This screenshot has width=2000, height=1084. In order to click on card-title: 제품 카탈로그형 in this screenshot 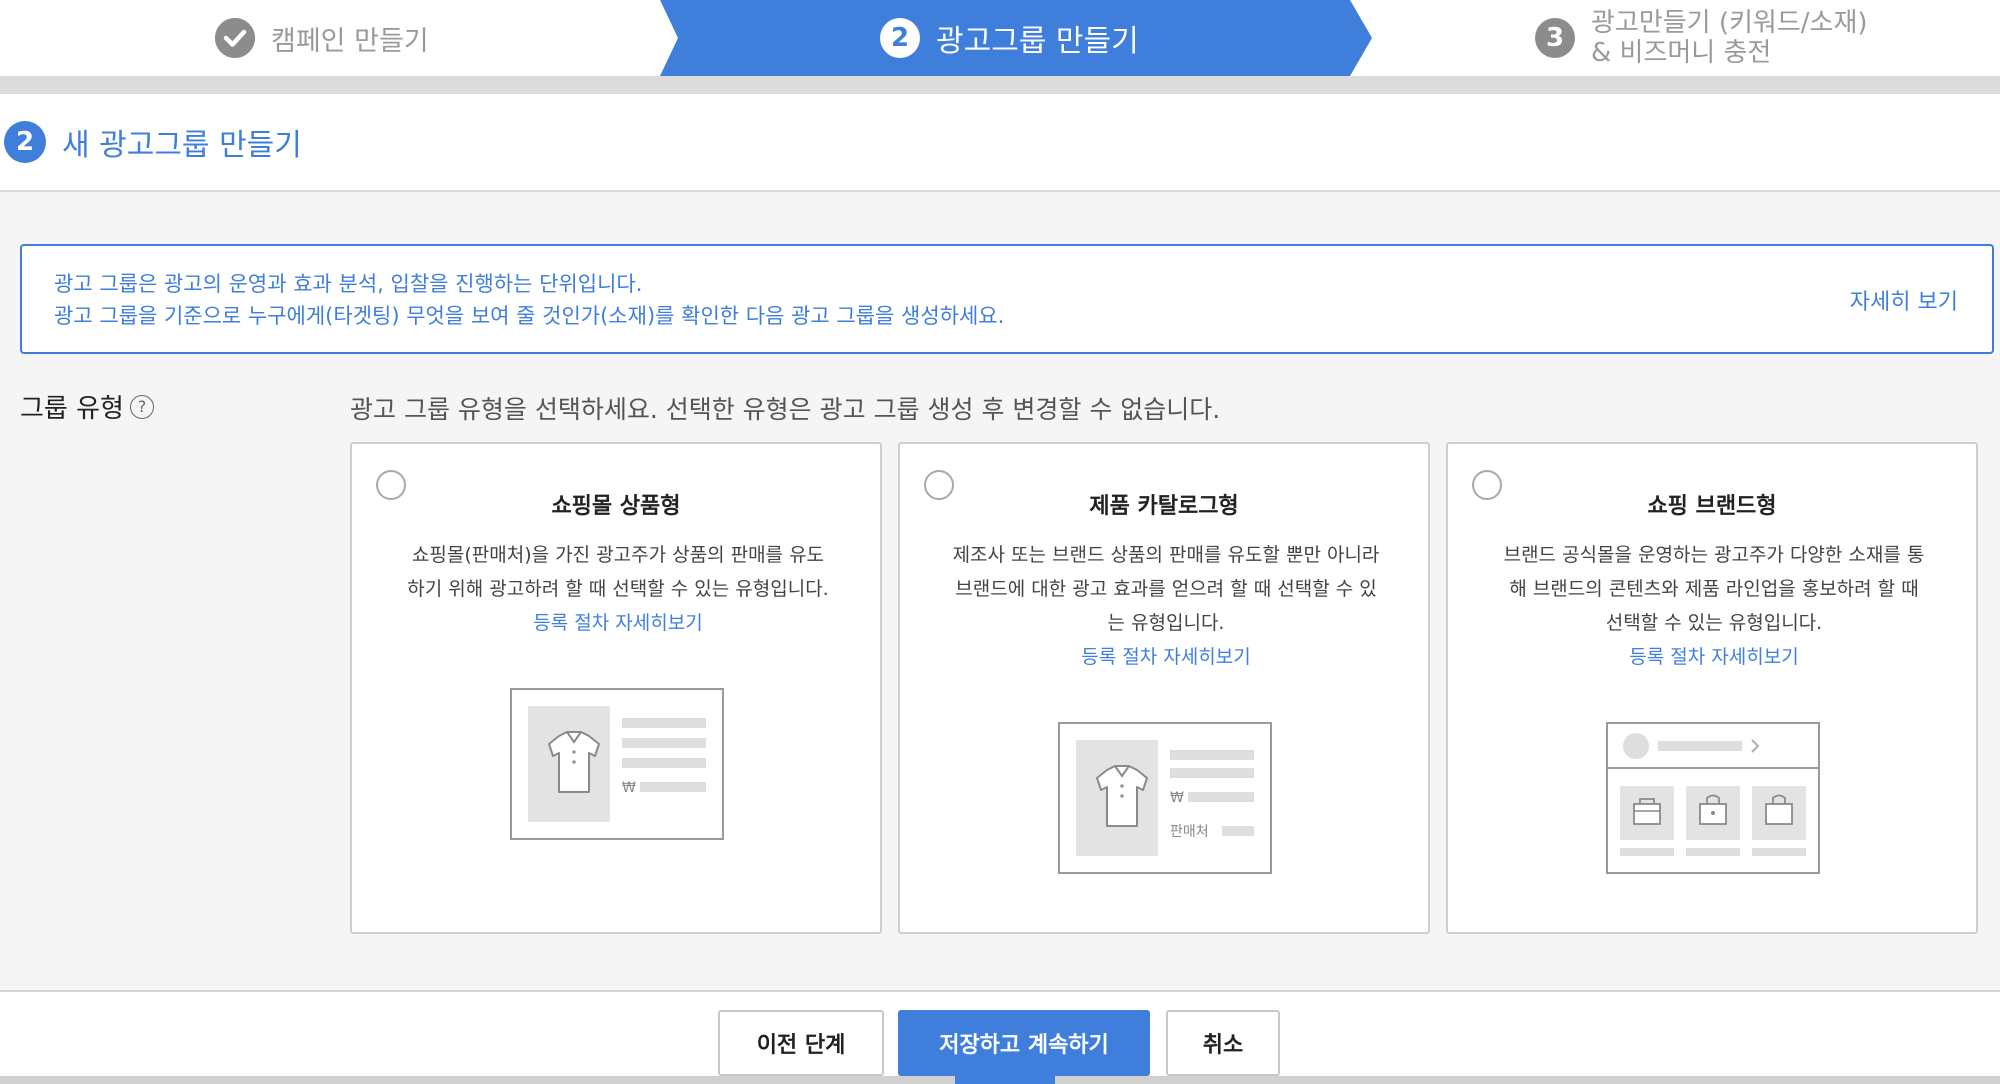, I will do `click(1164, 506)`.